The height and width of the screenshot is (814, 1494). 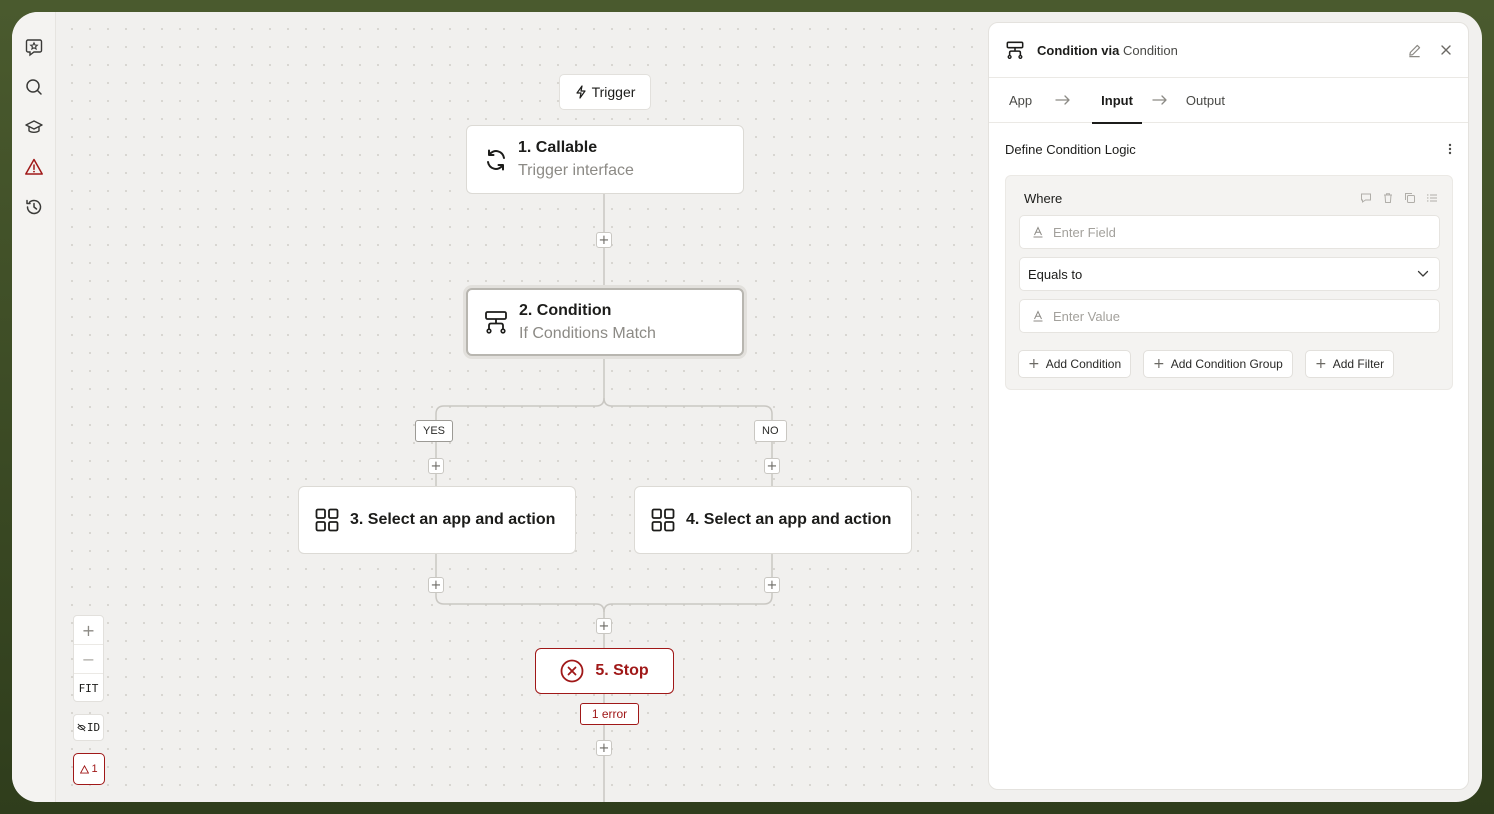 What do you see at coordinates (1229, 232) in the screenshot?
I see `field-input: Enter Field` at bounding box center [1229, 232].